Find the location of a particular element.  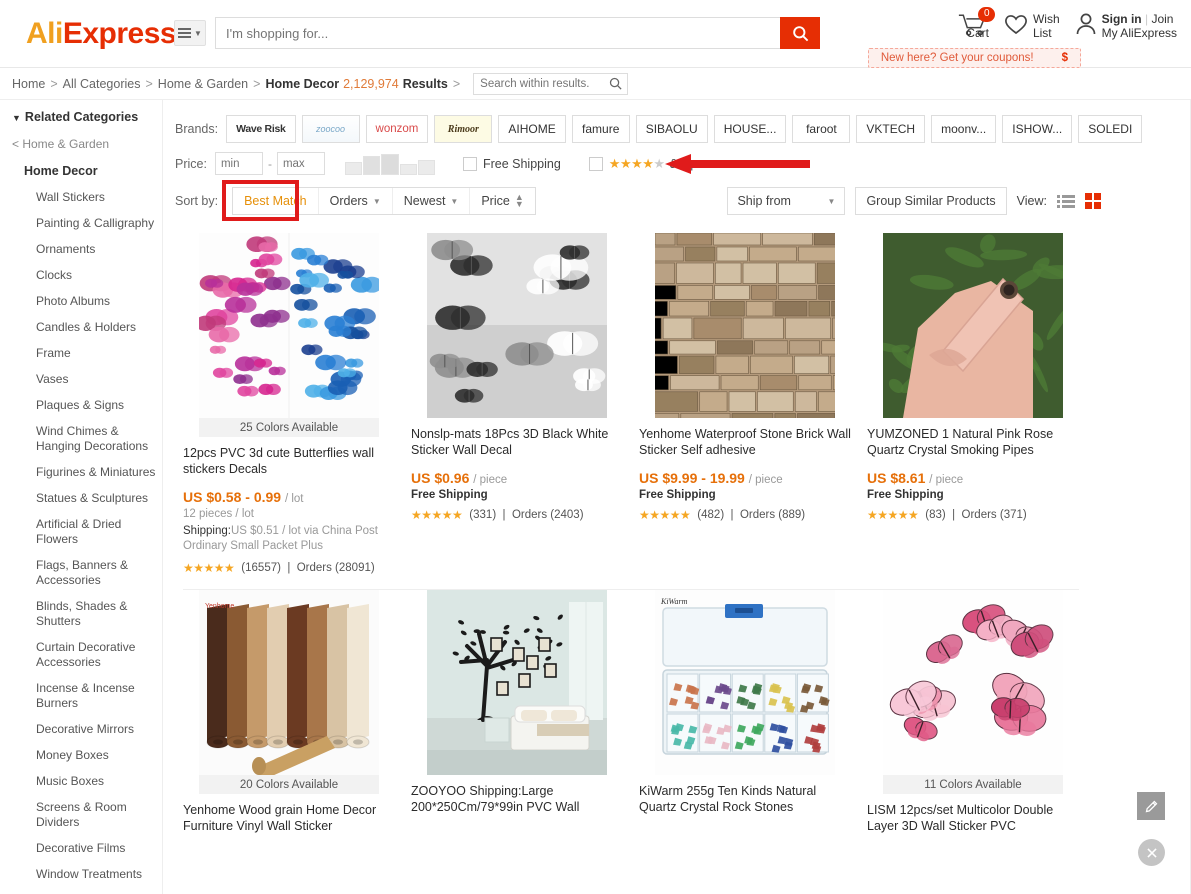

search-input is located at coordinates (500, 33).